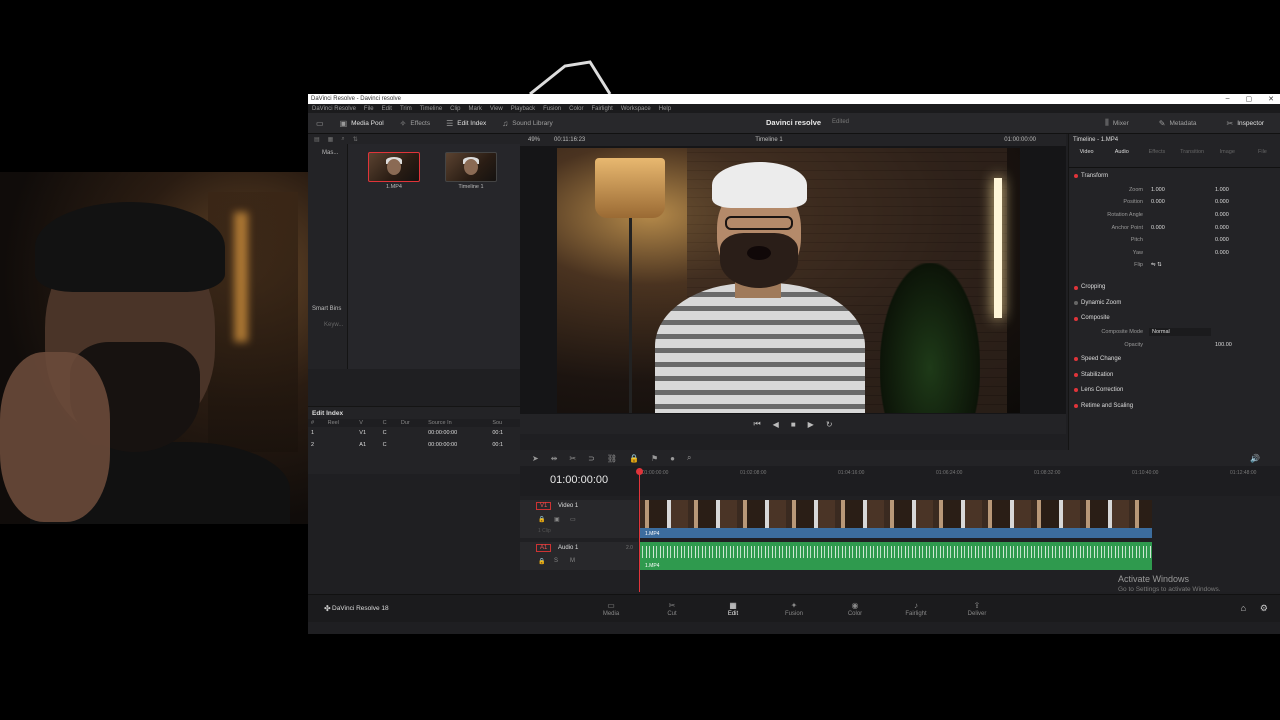 The width and height of the screenshot is (1280, 720). I want to click on effects-button: ✧ Effects, so click(415, 123).